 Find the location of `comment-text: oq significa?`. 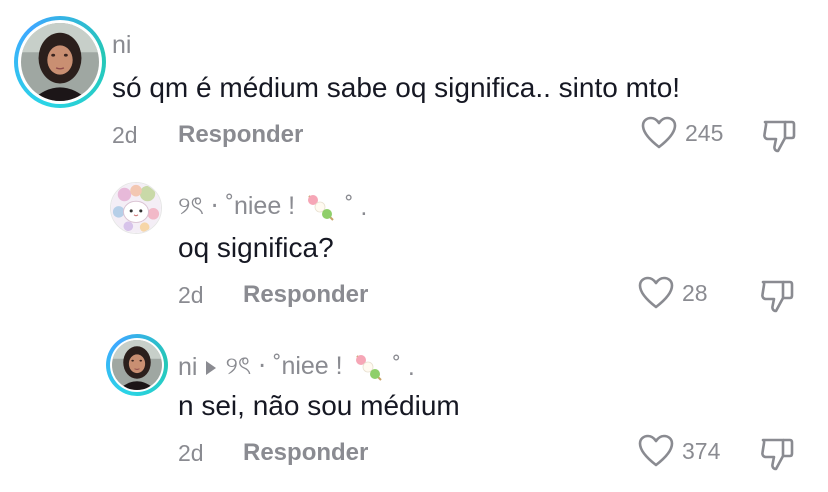

comment-text: oq significa? is located at coordinates (256, 247).